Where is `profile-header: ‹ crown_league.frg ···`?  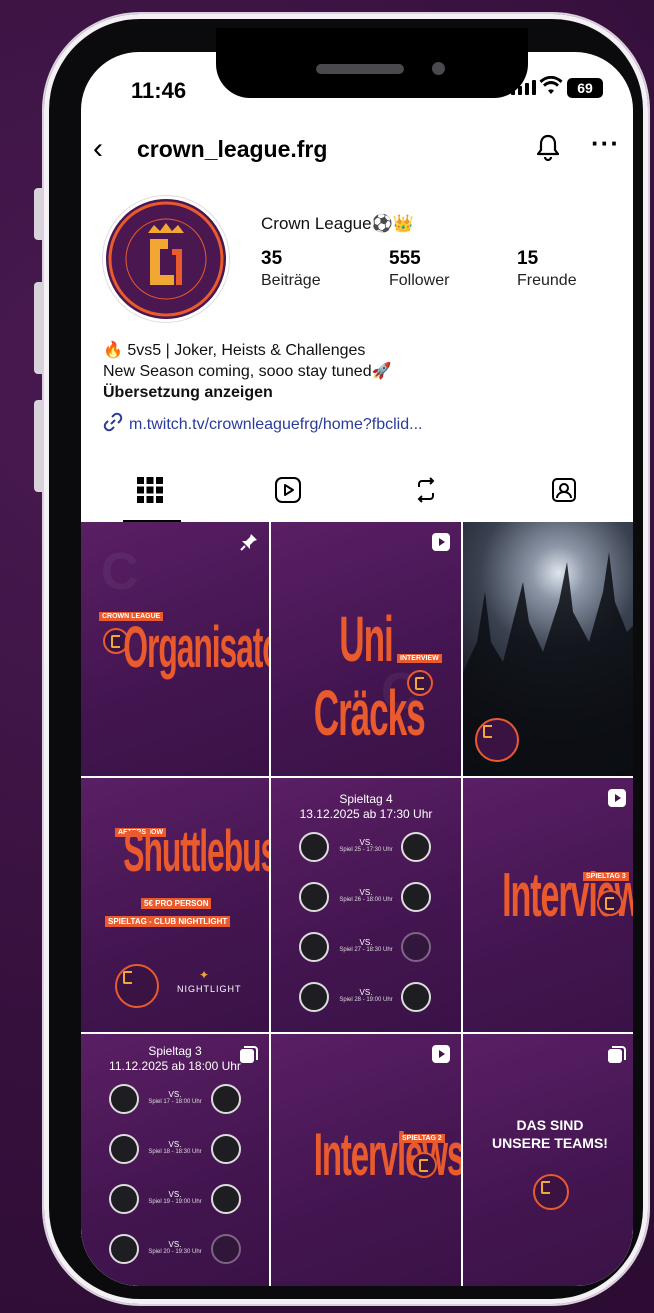
profile-header: ‹ crown_league.frg ··· is located at coordinates (357, 150).